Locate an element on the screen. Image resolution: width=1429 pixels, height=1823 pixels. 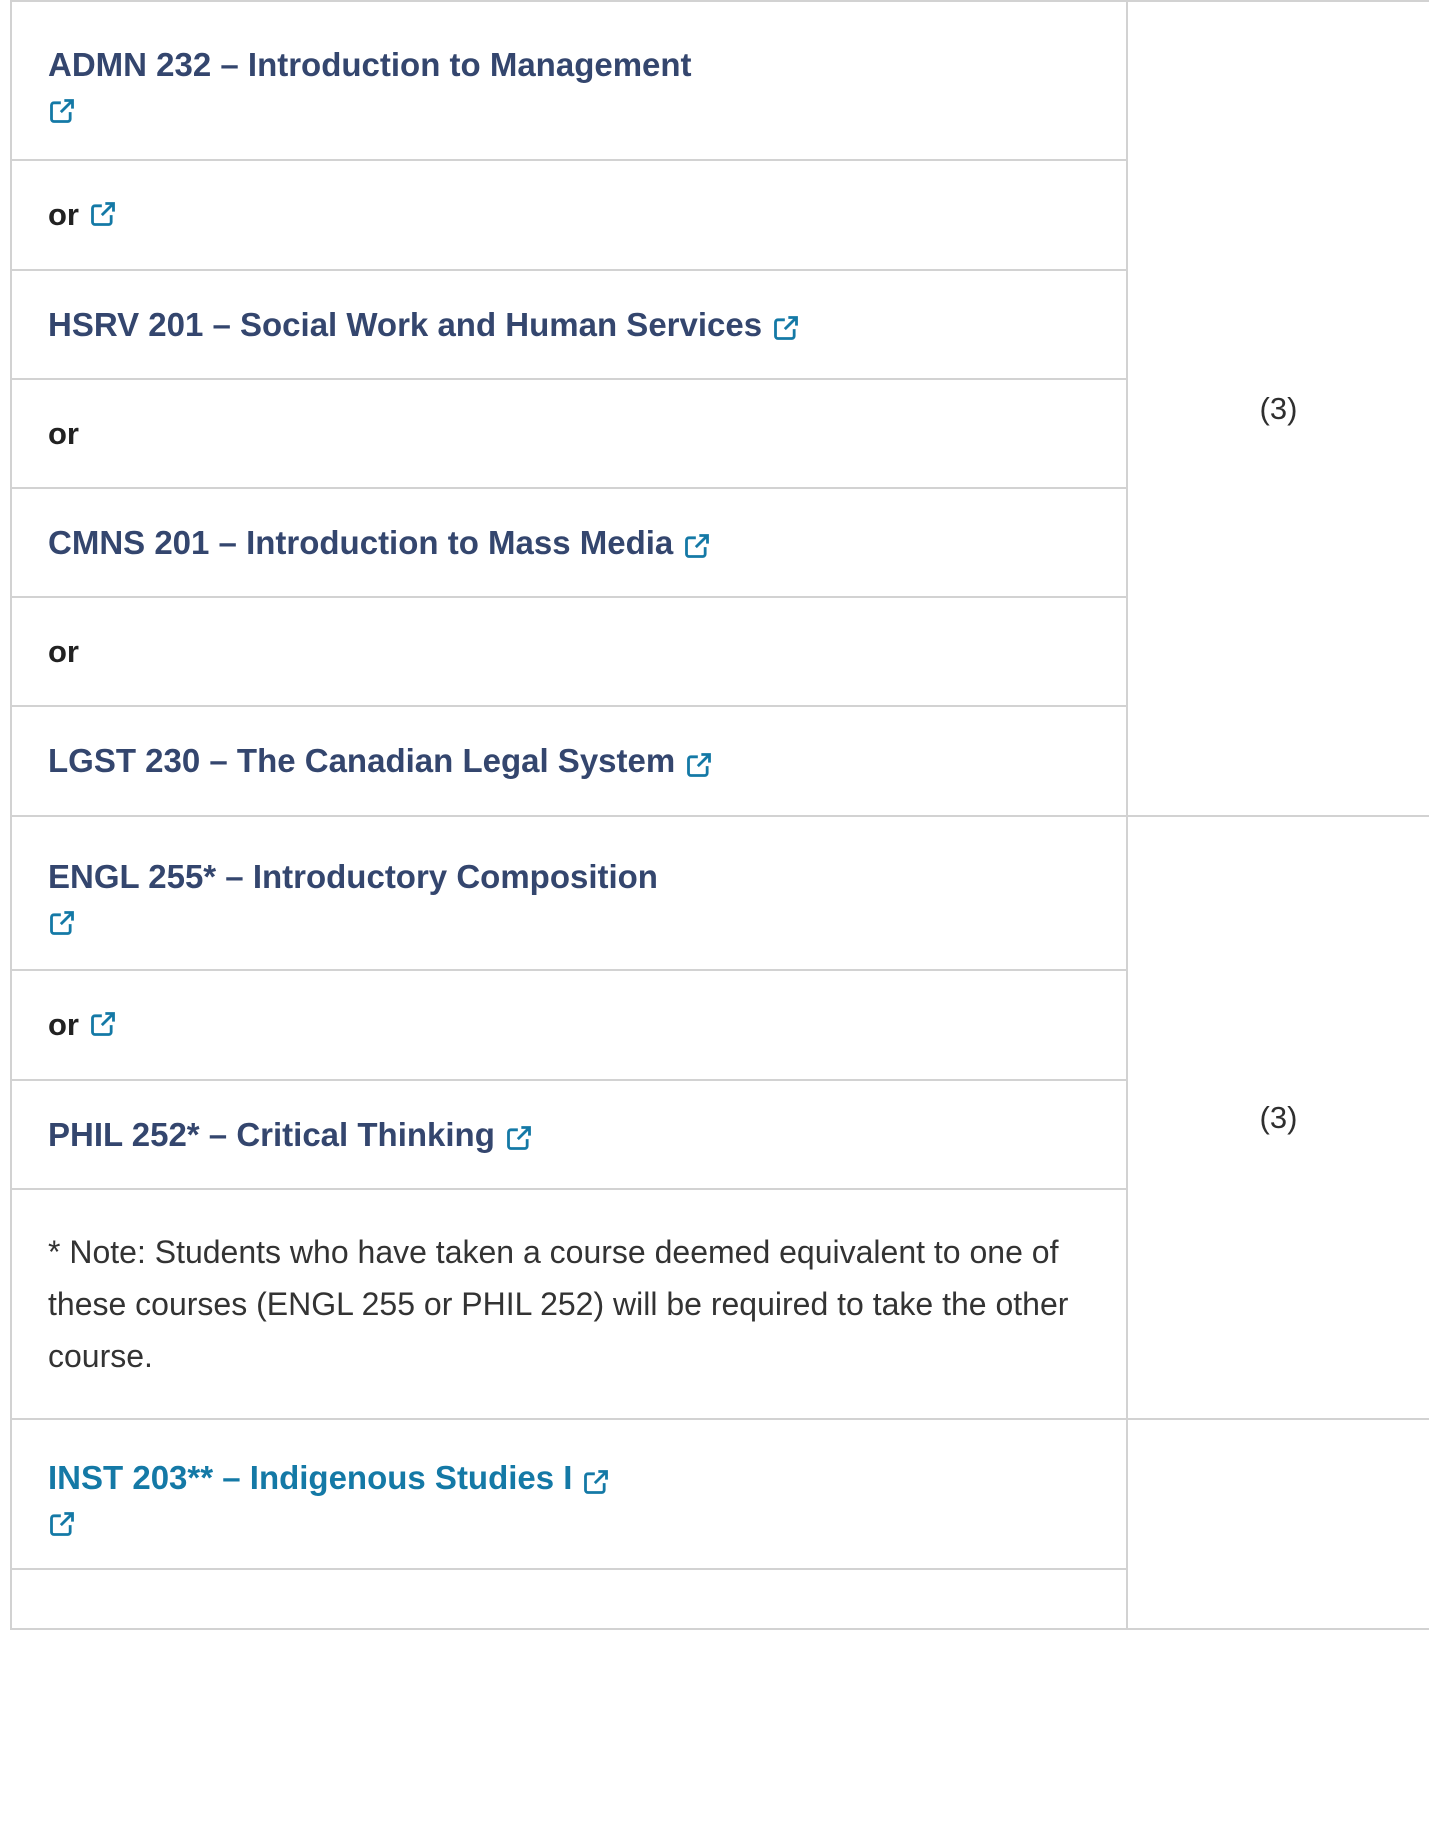
course-label: ENGL 255* – Introductory Composition is located at coordinates (353, 876).